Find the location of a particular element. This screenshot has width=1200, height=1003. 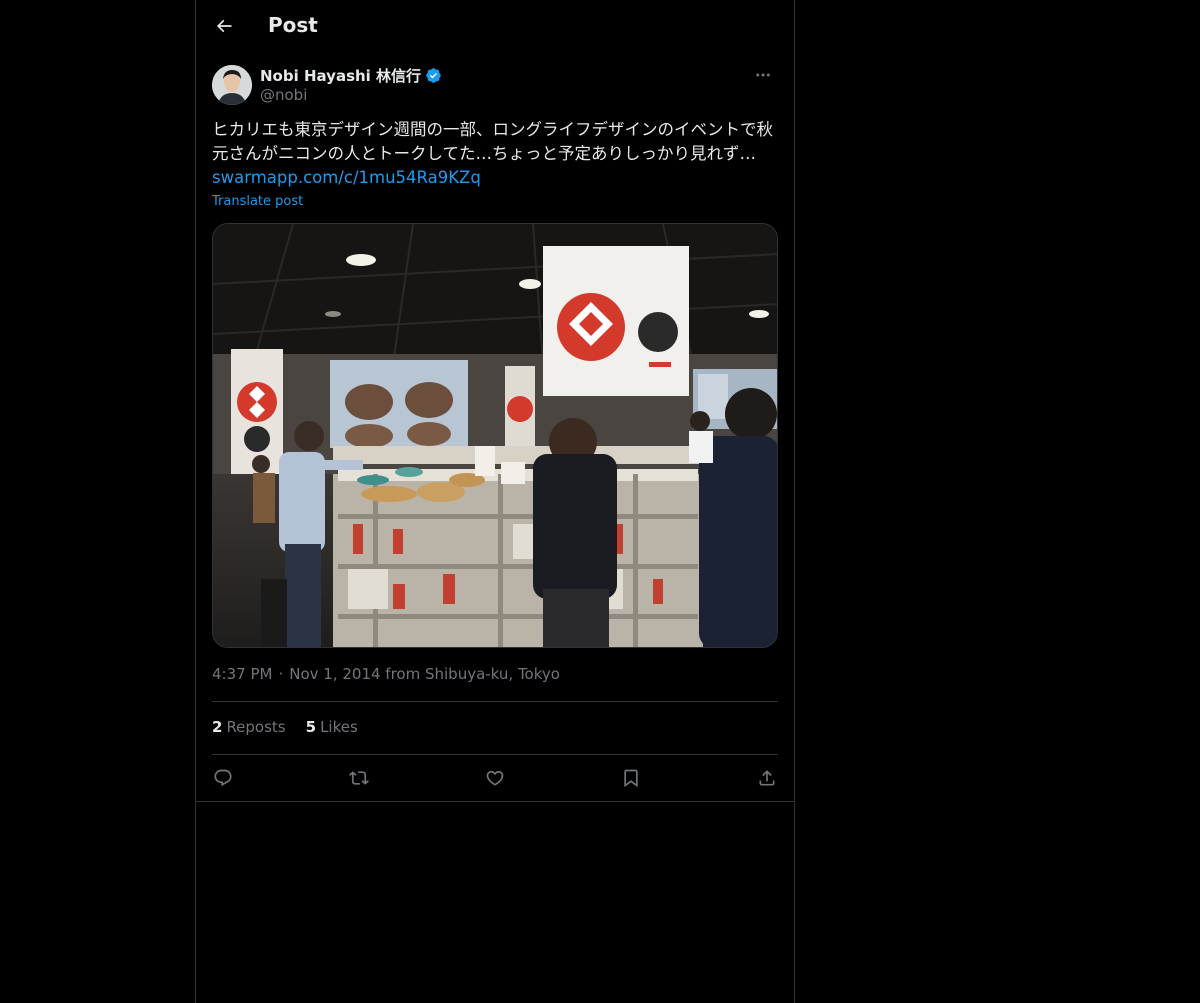

post-time: 4:37 PM is located at coordinates (242, 674).